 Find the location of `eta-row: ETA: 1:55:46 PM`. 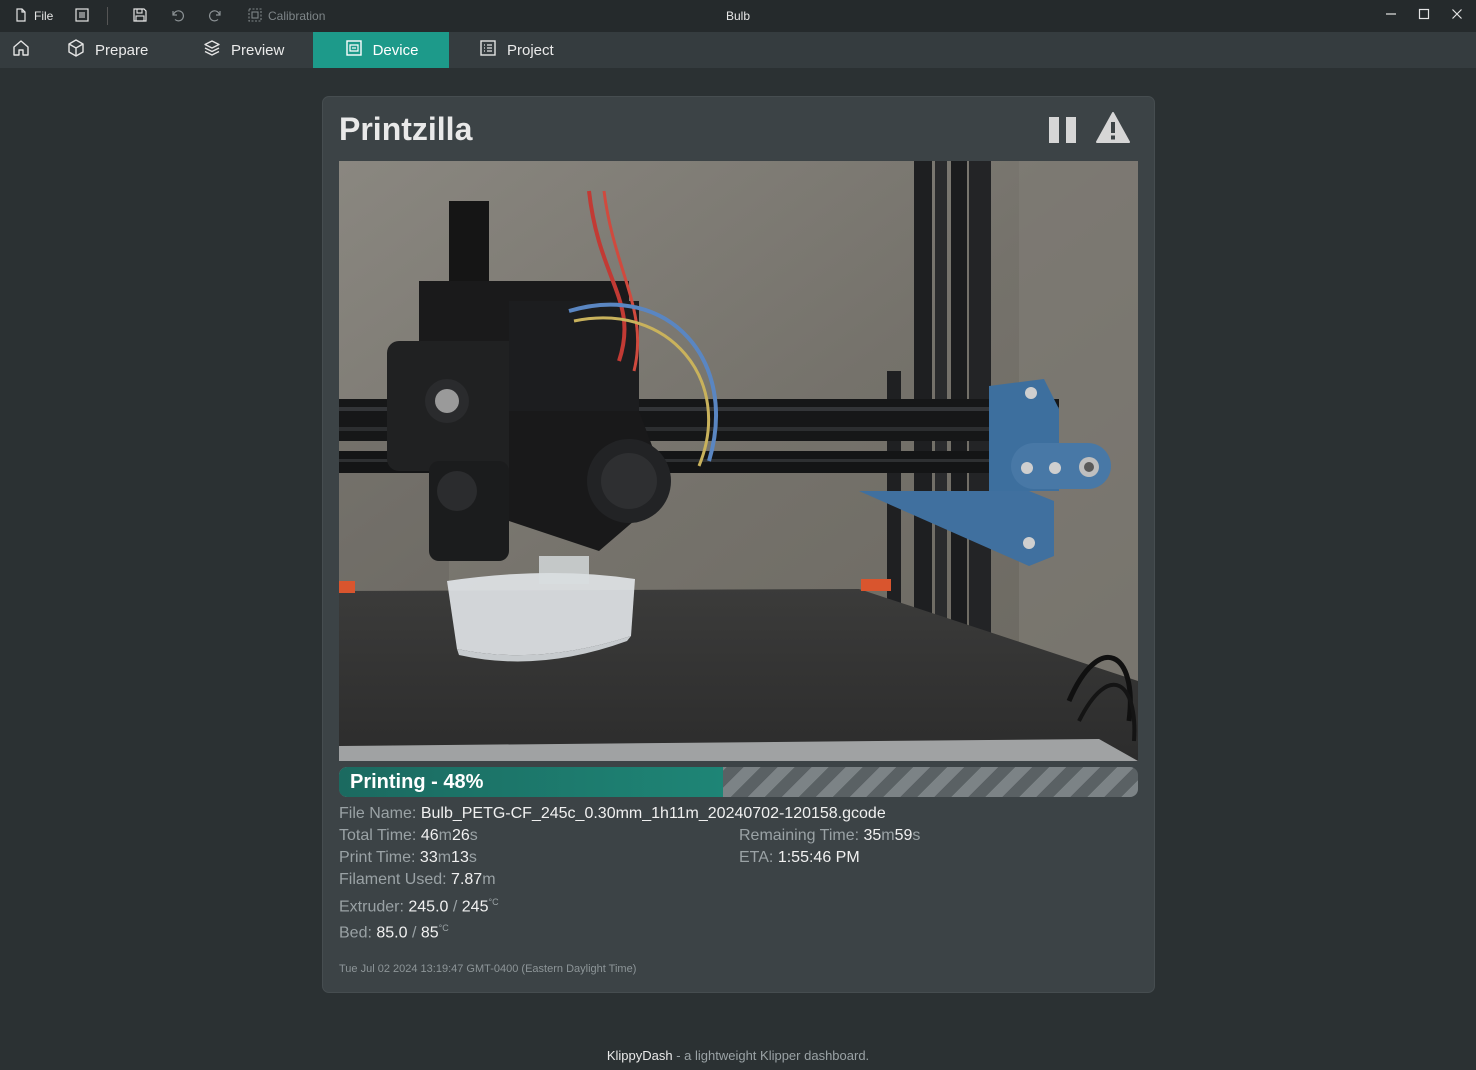

eta-row: ETA: 1:55:46 PM is located at coordinates (799, 858).